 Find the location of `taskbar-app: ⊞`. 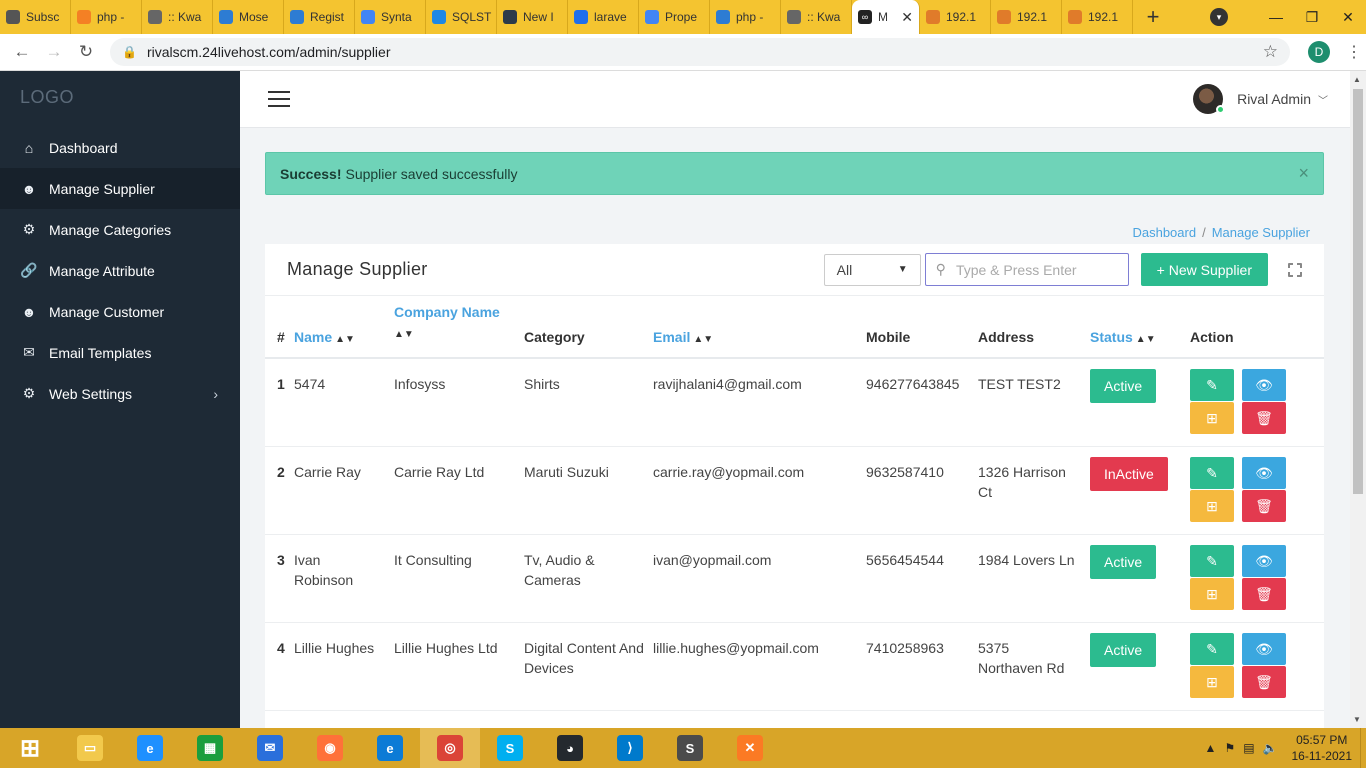

taskbar-app: ⊞ is located at coordinates (30, 748).